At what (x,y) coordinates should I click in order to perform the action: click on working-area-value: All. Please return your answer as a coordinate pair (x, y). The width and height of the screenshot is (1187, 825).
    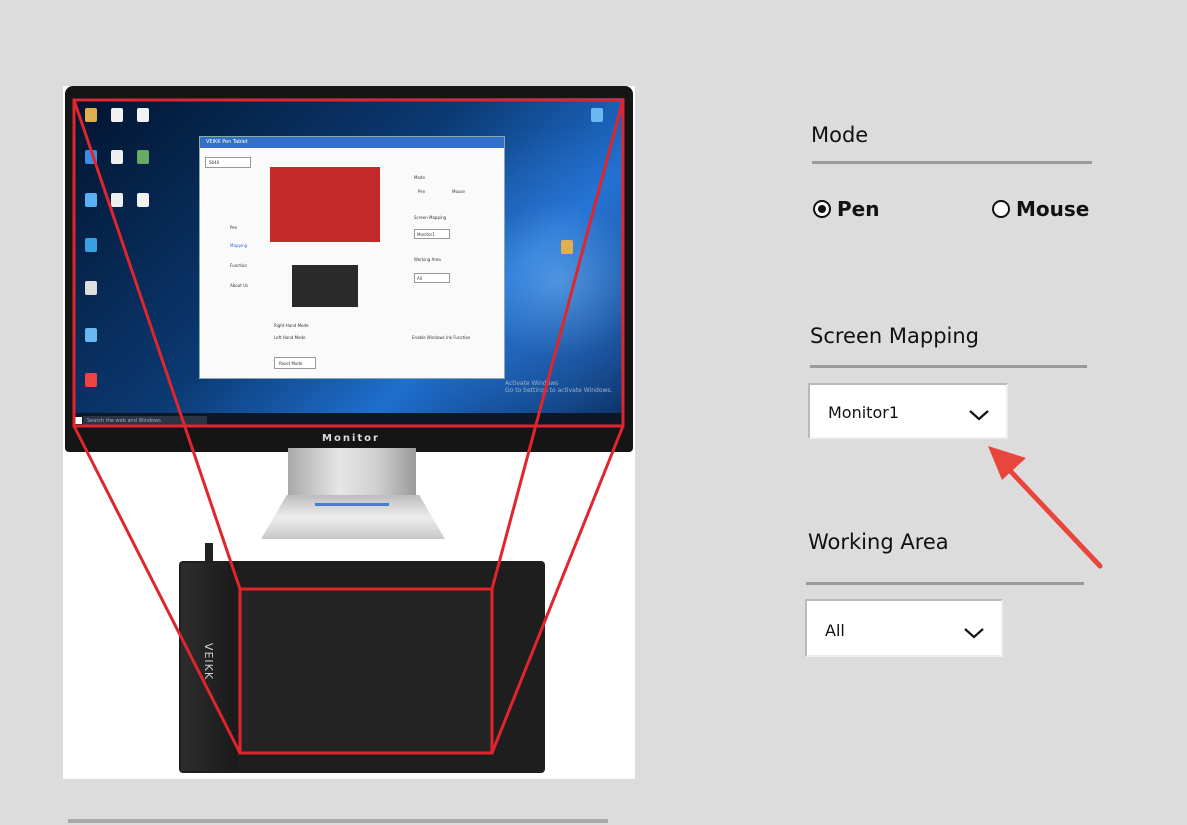
    Looking at the image, I should click on (835, 630).